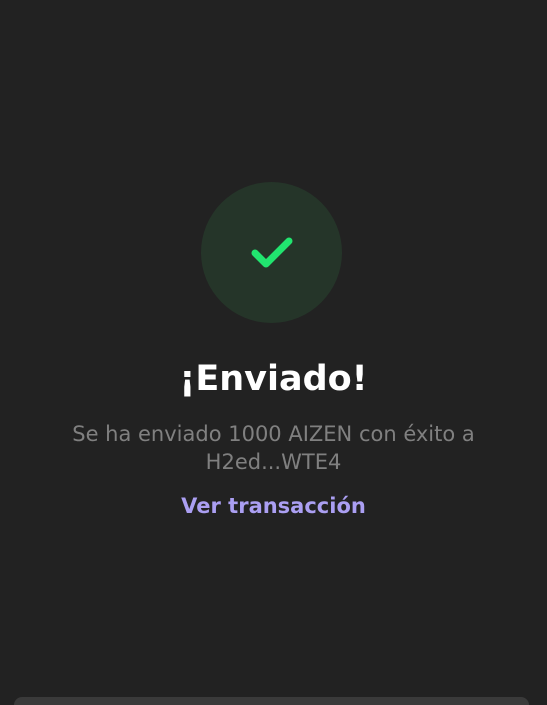  Describe the element at coordinates (271, 701) in the screenshot. I see `bottom-action-button` at that location.